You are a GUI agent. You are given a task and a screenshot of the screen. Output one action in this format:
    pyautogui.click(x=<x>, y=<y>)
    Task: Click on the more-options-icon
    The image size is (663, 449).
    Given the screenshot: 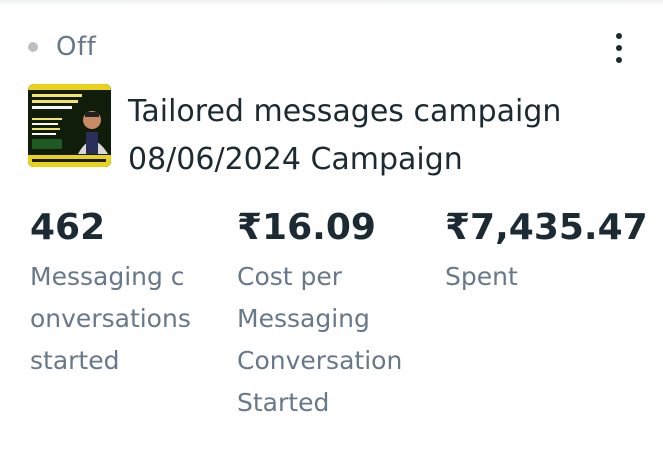 What is the action you would take?
    pyautogui.click(x=619, y=48)
    